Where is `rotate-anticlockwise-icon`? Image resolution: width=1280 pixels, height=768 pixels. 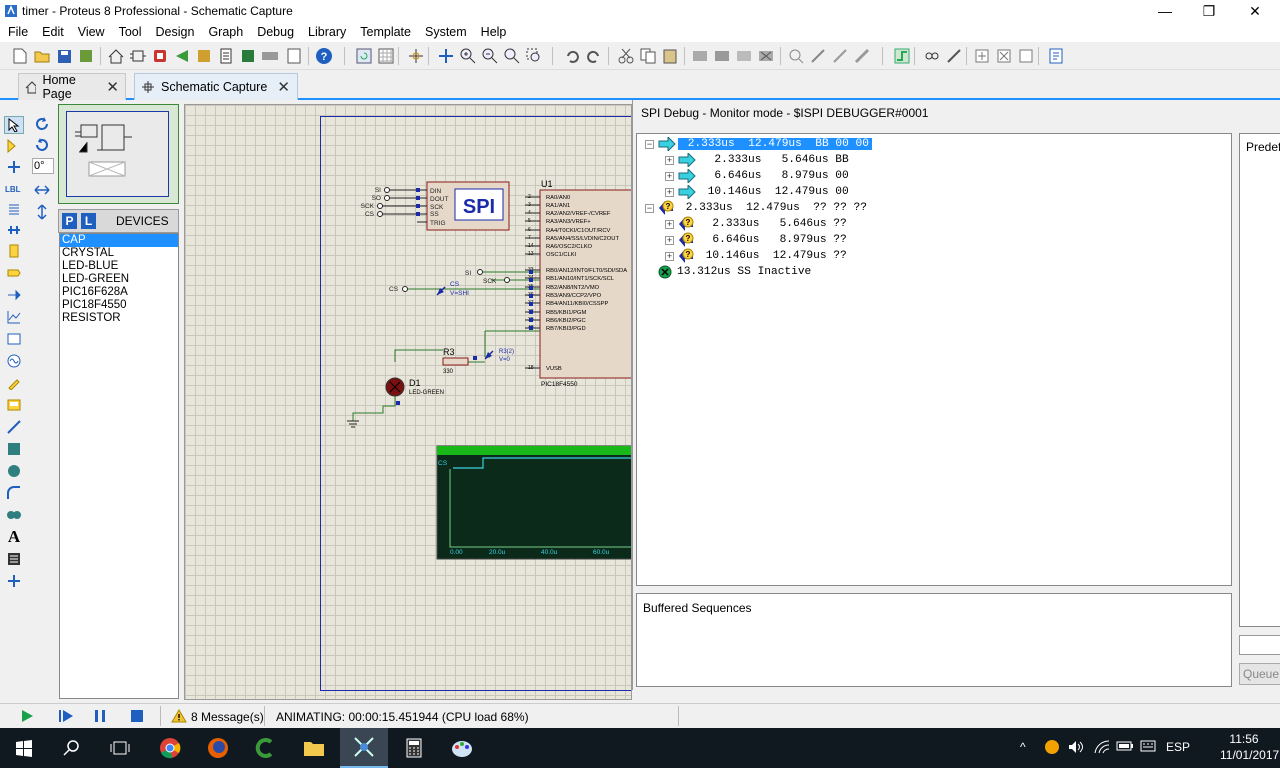 rotate-anticlockwise-icon is located at coordinates (42, 146).